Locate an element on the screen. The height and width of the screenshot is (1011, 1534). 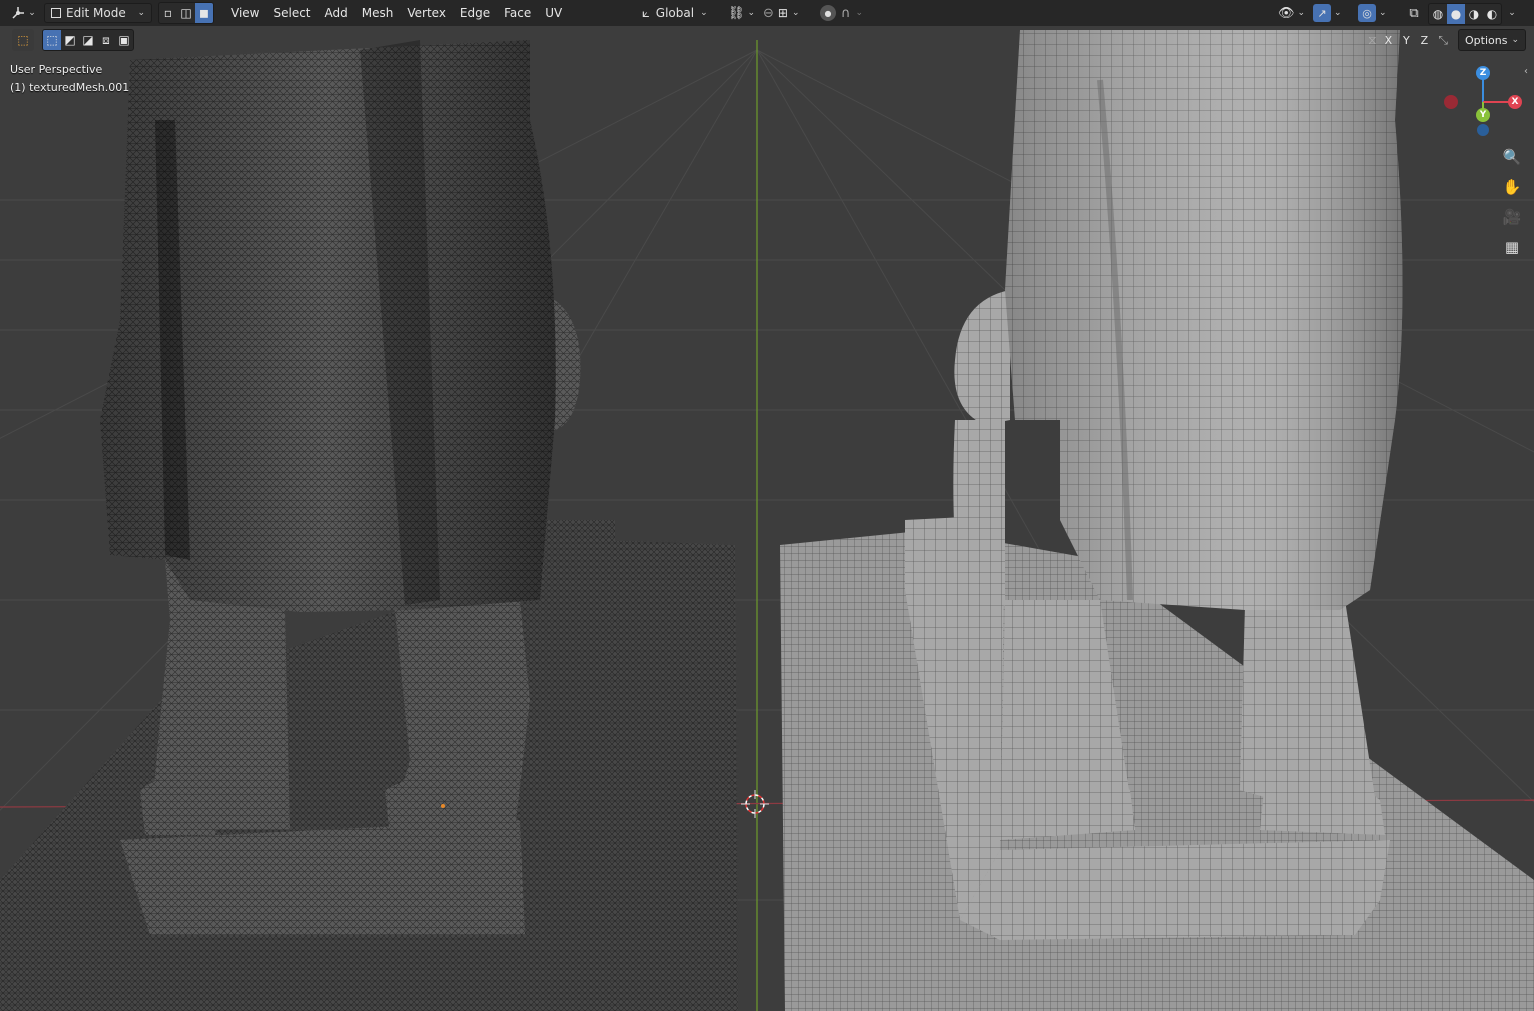
subtract-selection-icon: ◪ is located at coordinates (88, 40).